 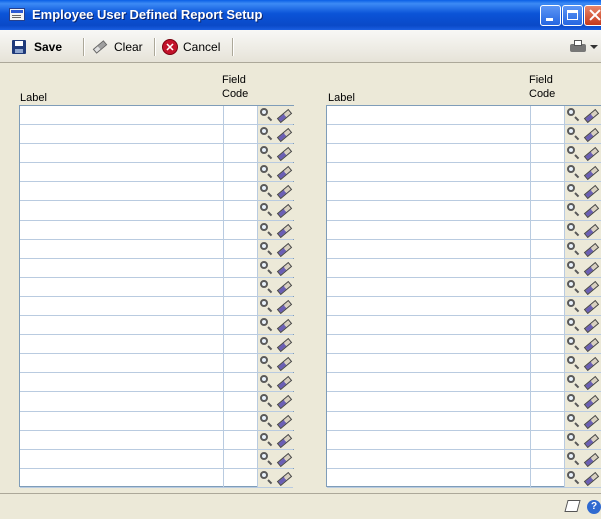 I want to click on close-button, so click(x=592, y=15).